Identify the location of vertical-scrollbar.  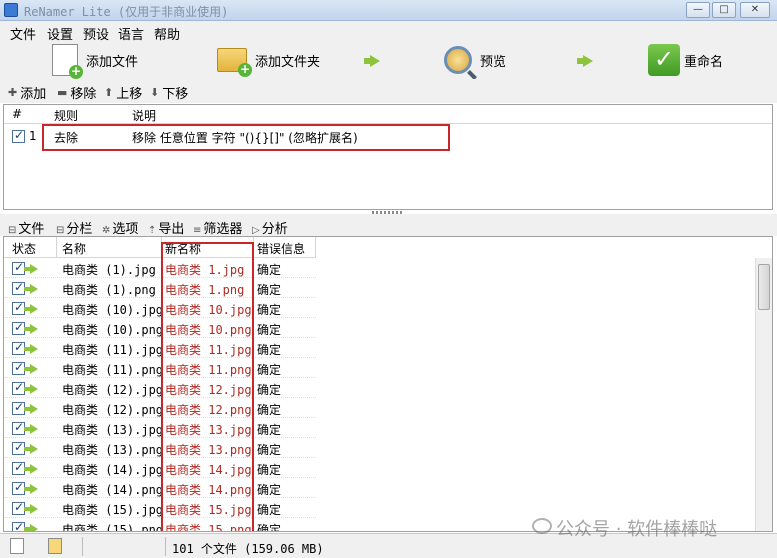
(763, 394).